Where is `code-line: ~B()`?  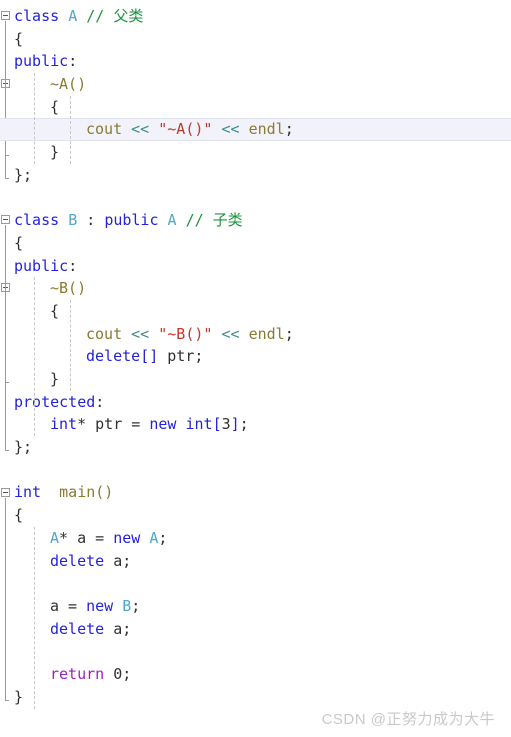 code-line: ~B() is located at coordinates (255, 288).